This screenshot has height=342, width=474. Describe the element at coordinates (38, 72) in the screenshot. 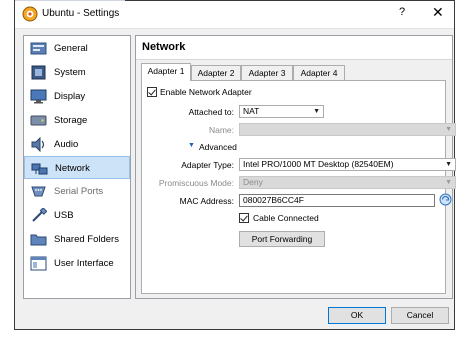

I see `system-icon` at that location.